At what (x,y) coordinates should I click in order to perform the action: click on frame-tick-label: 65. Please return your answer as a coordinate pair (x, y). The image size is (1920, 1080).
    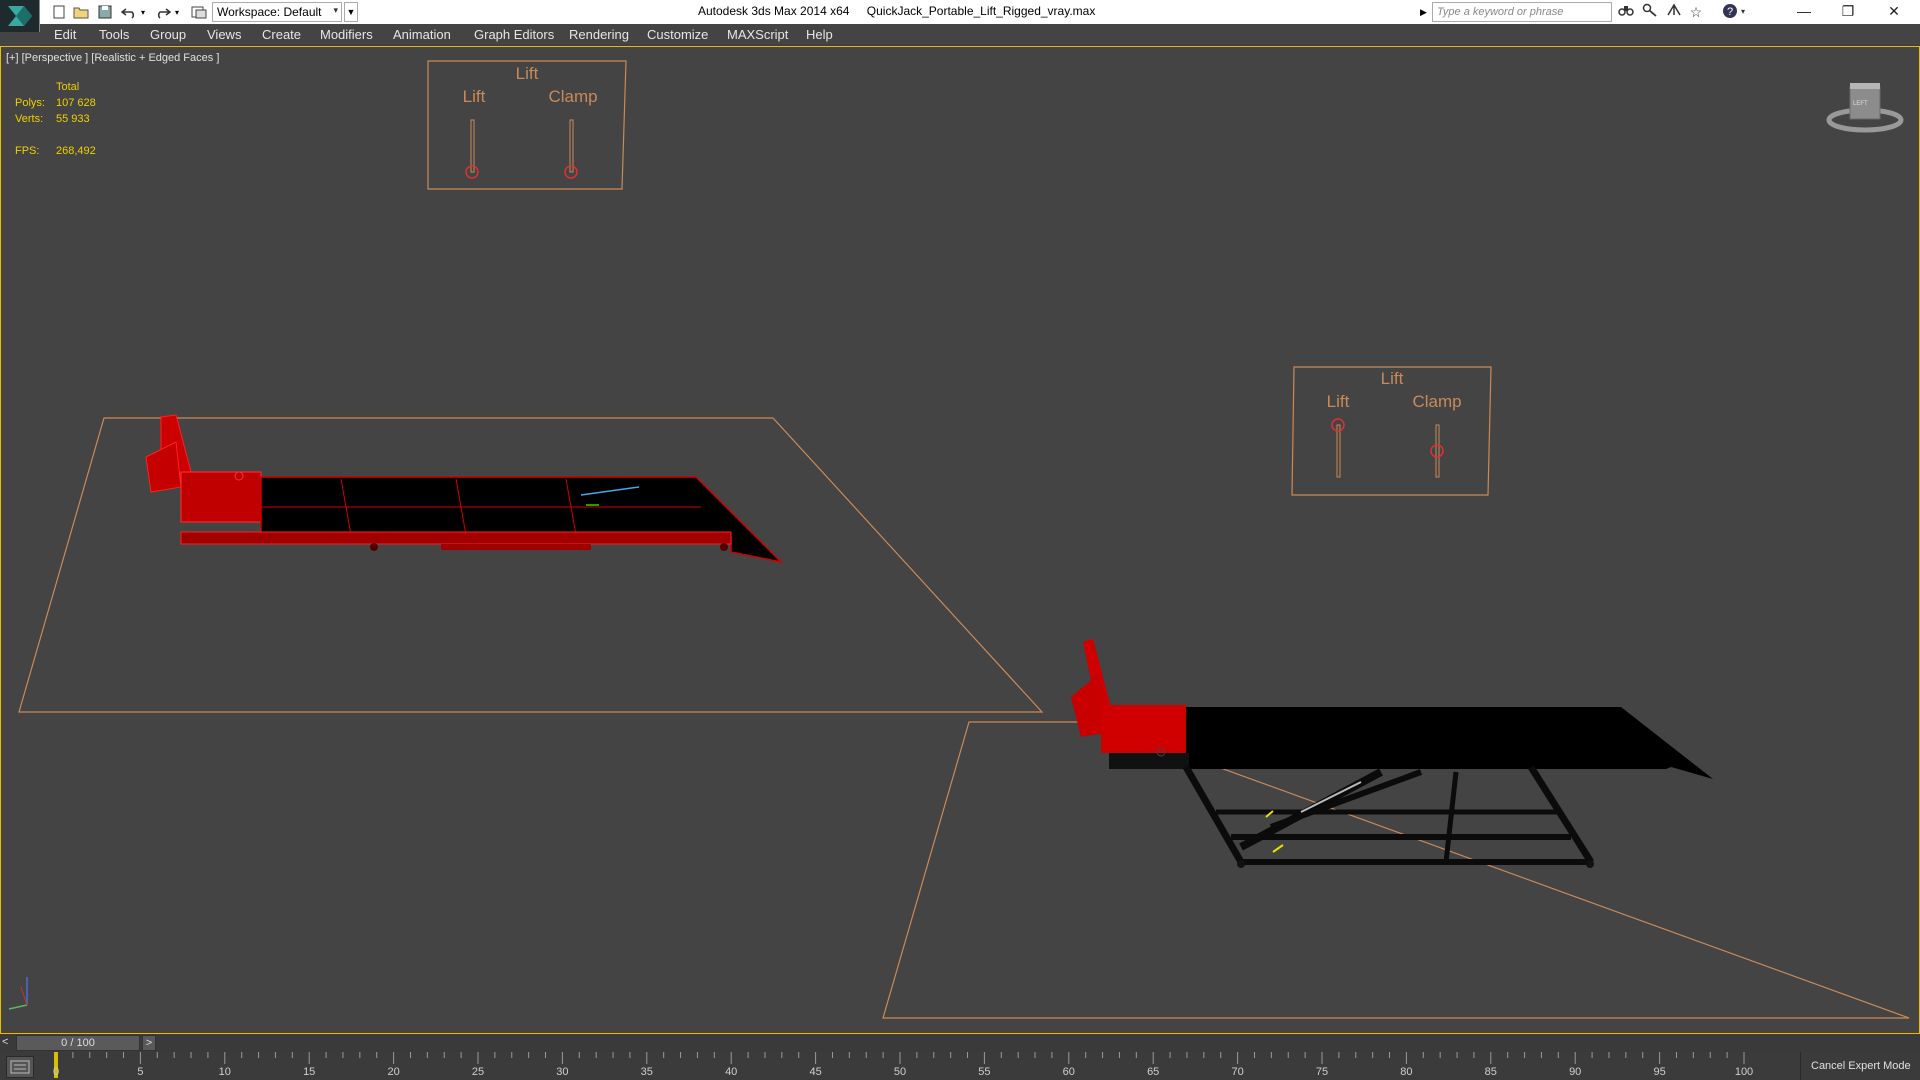
    Looking at the image, I should click on (1153, 1072).